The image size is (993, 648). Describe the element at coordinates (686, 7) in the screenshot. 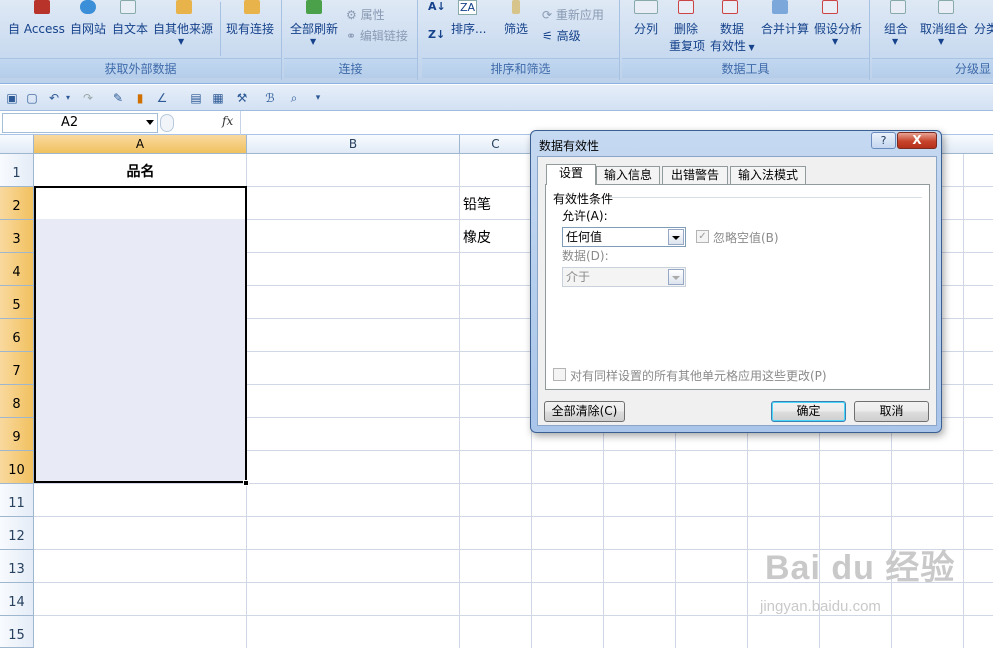

I see `remove-duplicates-icon` at that location.